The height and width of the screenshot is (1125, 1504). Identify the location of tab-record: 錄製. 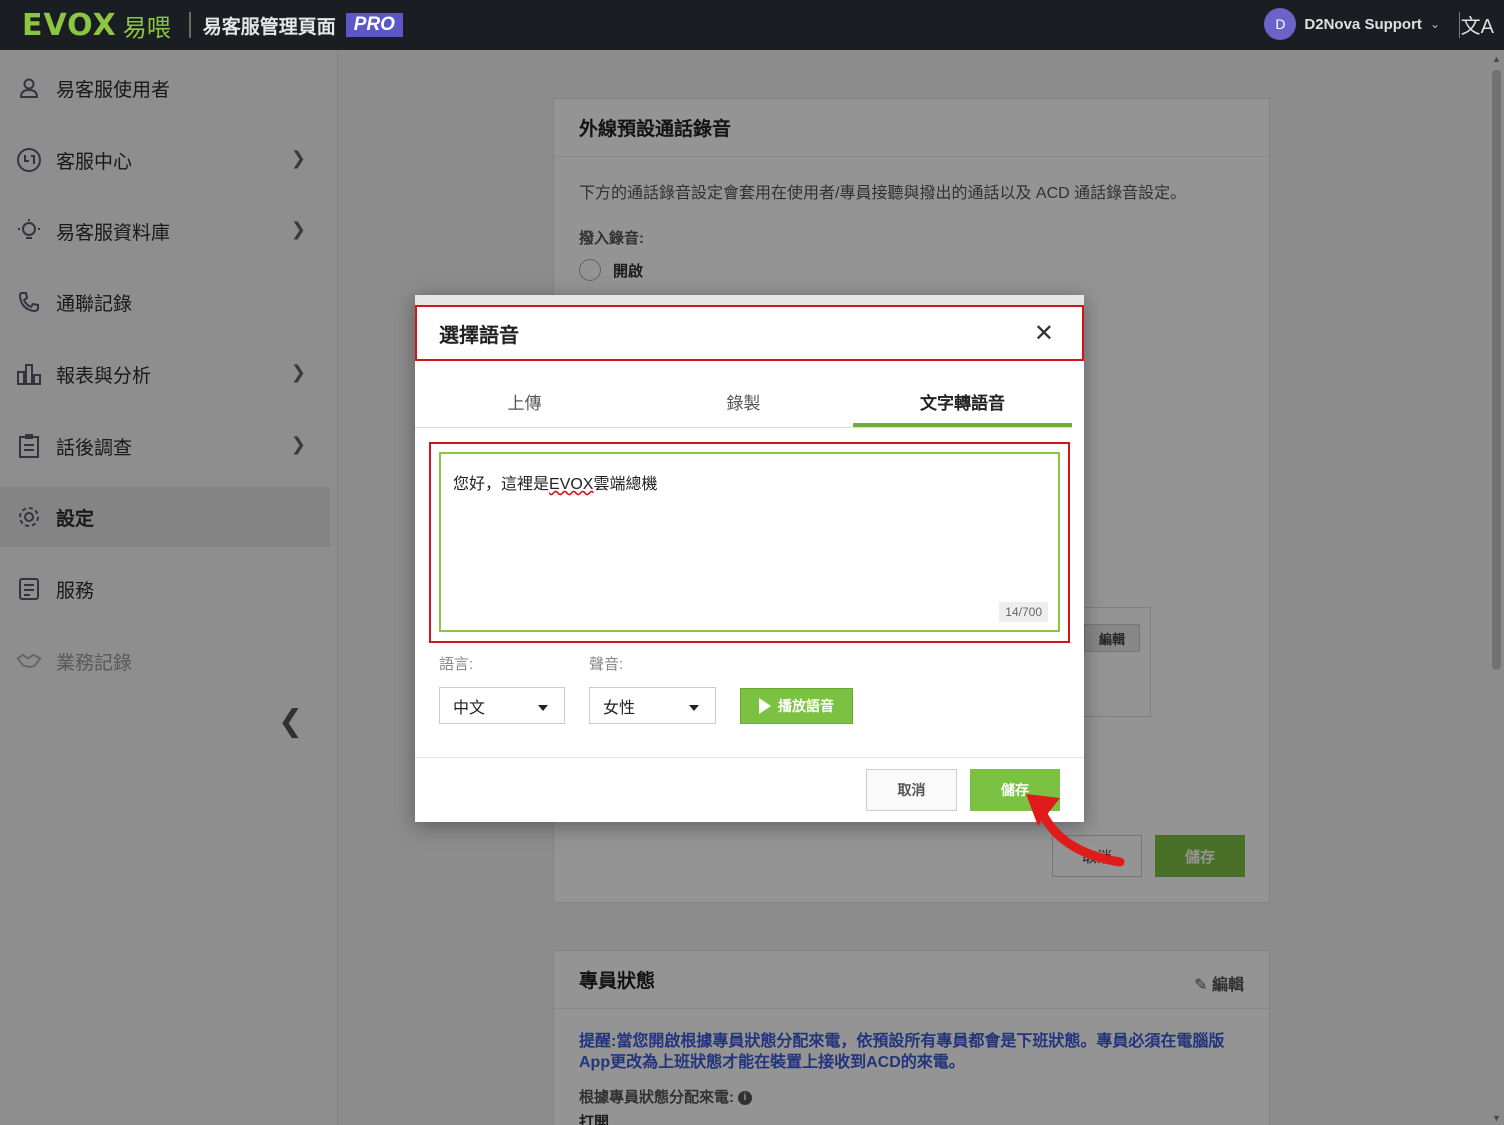
(743, 403).